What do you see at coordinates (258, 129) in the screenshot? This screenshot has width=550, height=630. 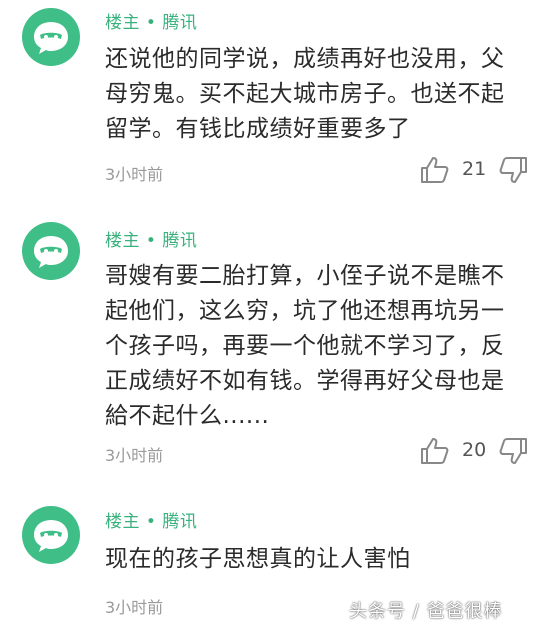 I see `comment-text-line: 留学。有钱比成绩好重要多了` at bounding box center [258, 129].